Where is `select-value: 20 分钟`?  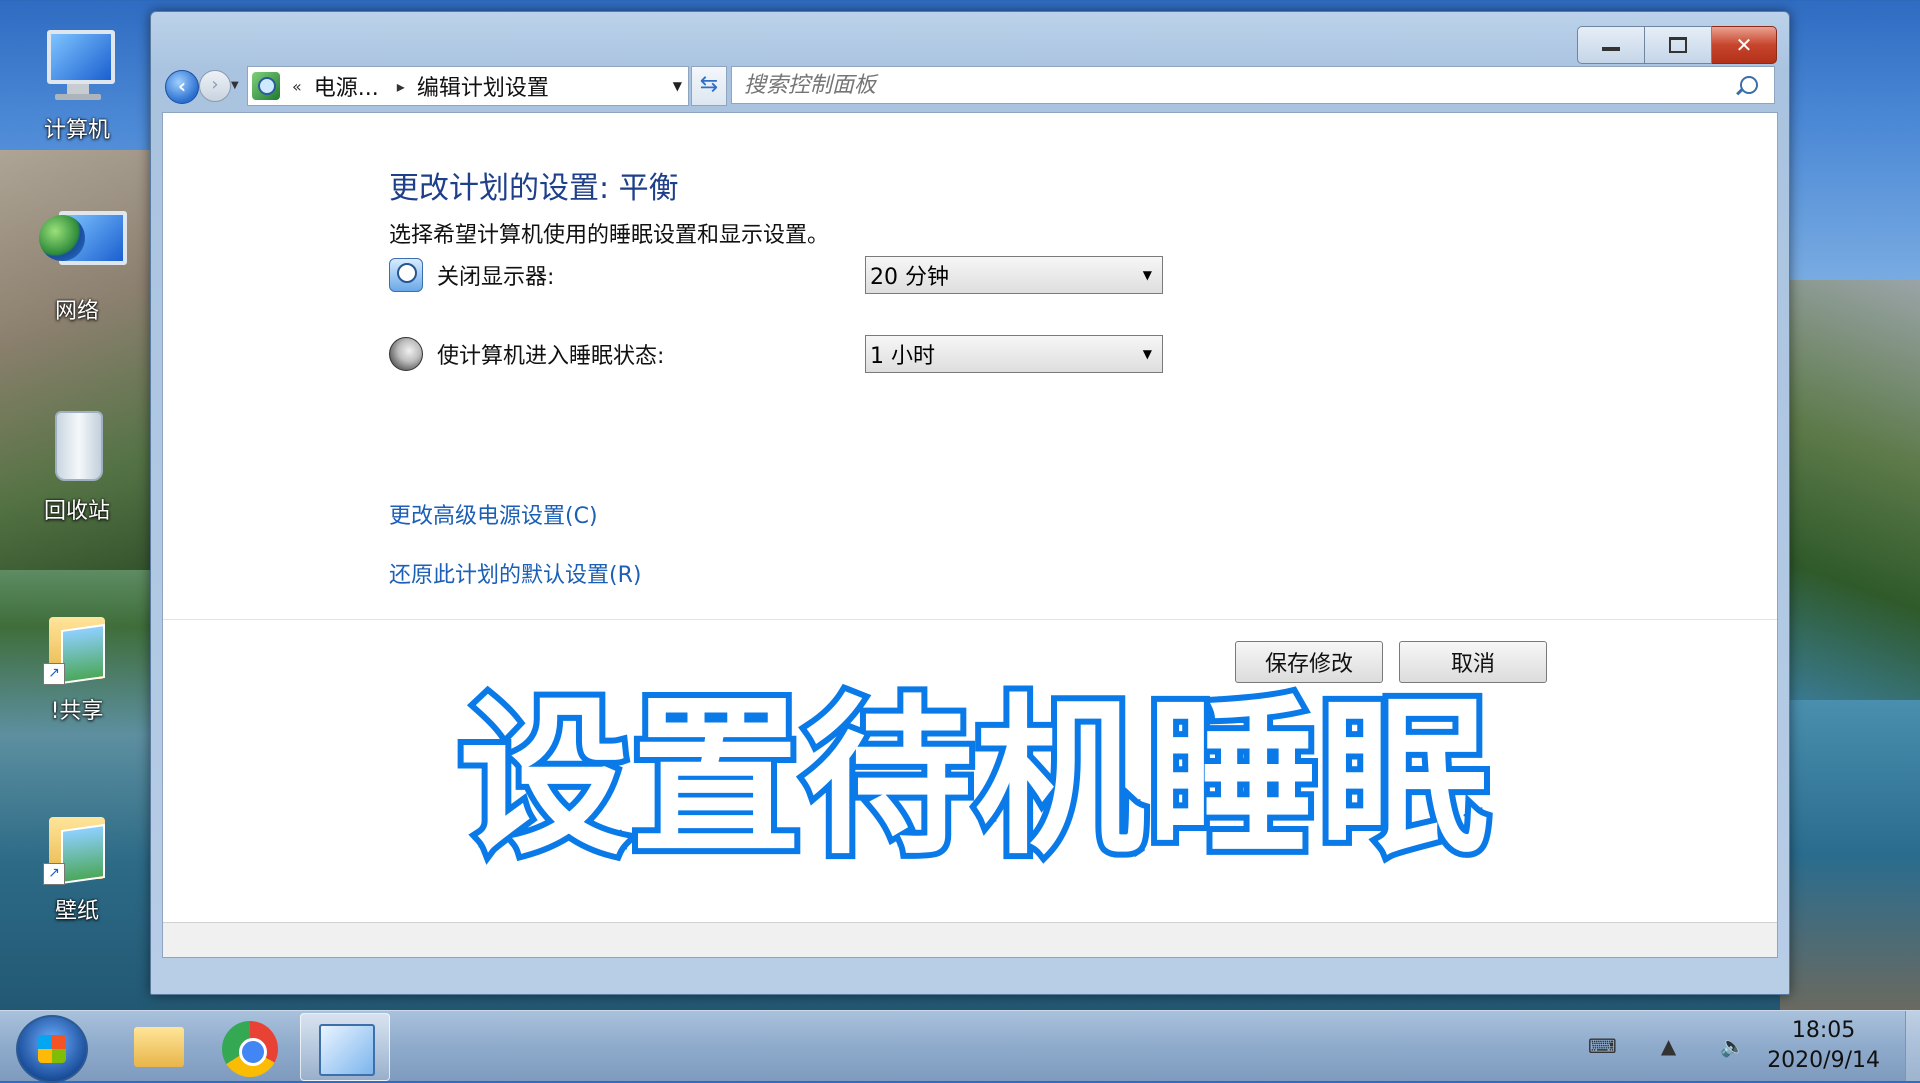
select-value: 20 分钟 is located at coordinates (909, 277).